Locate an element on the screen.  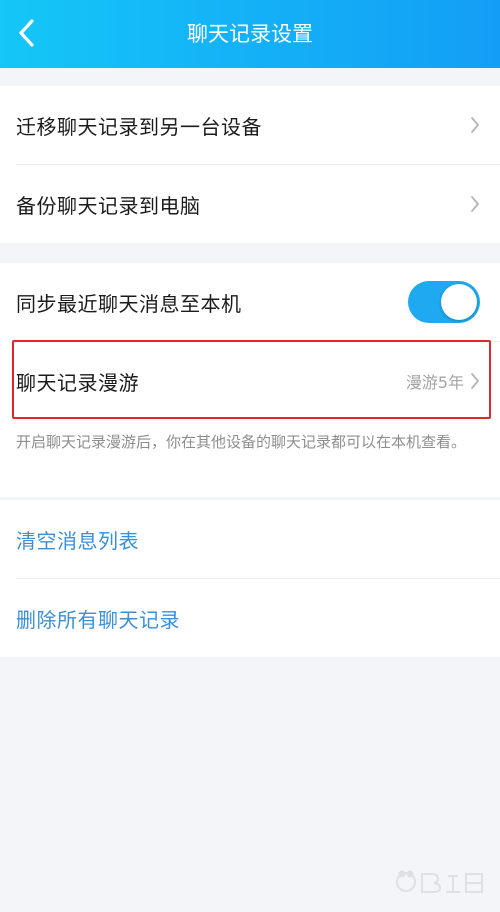
chat-roaming-label: 聊天记录漫游 is located at coordinates (77, 382).